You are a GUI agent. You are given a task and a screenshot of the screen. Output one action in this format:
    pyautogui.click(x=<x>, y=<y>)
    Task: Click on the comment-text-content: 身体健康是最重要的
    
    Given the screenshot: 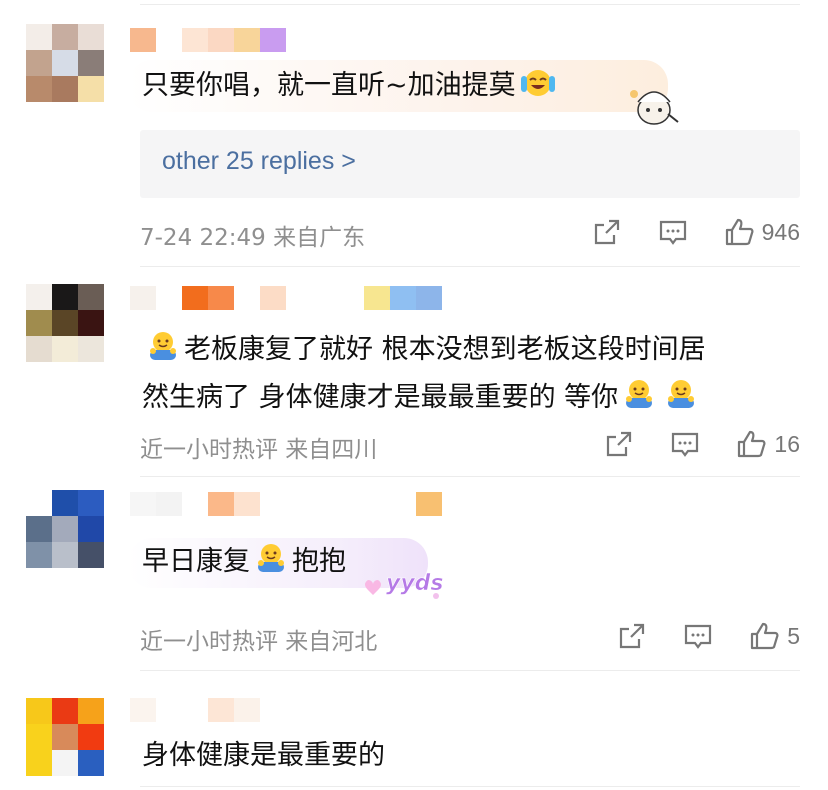 What is the action you would take?
    pyautogui.click(x=263, y=755)
    